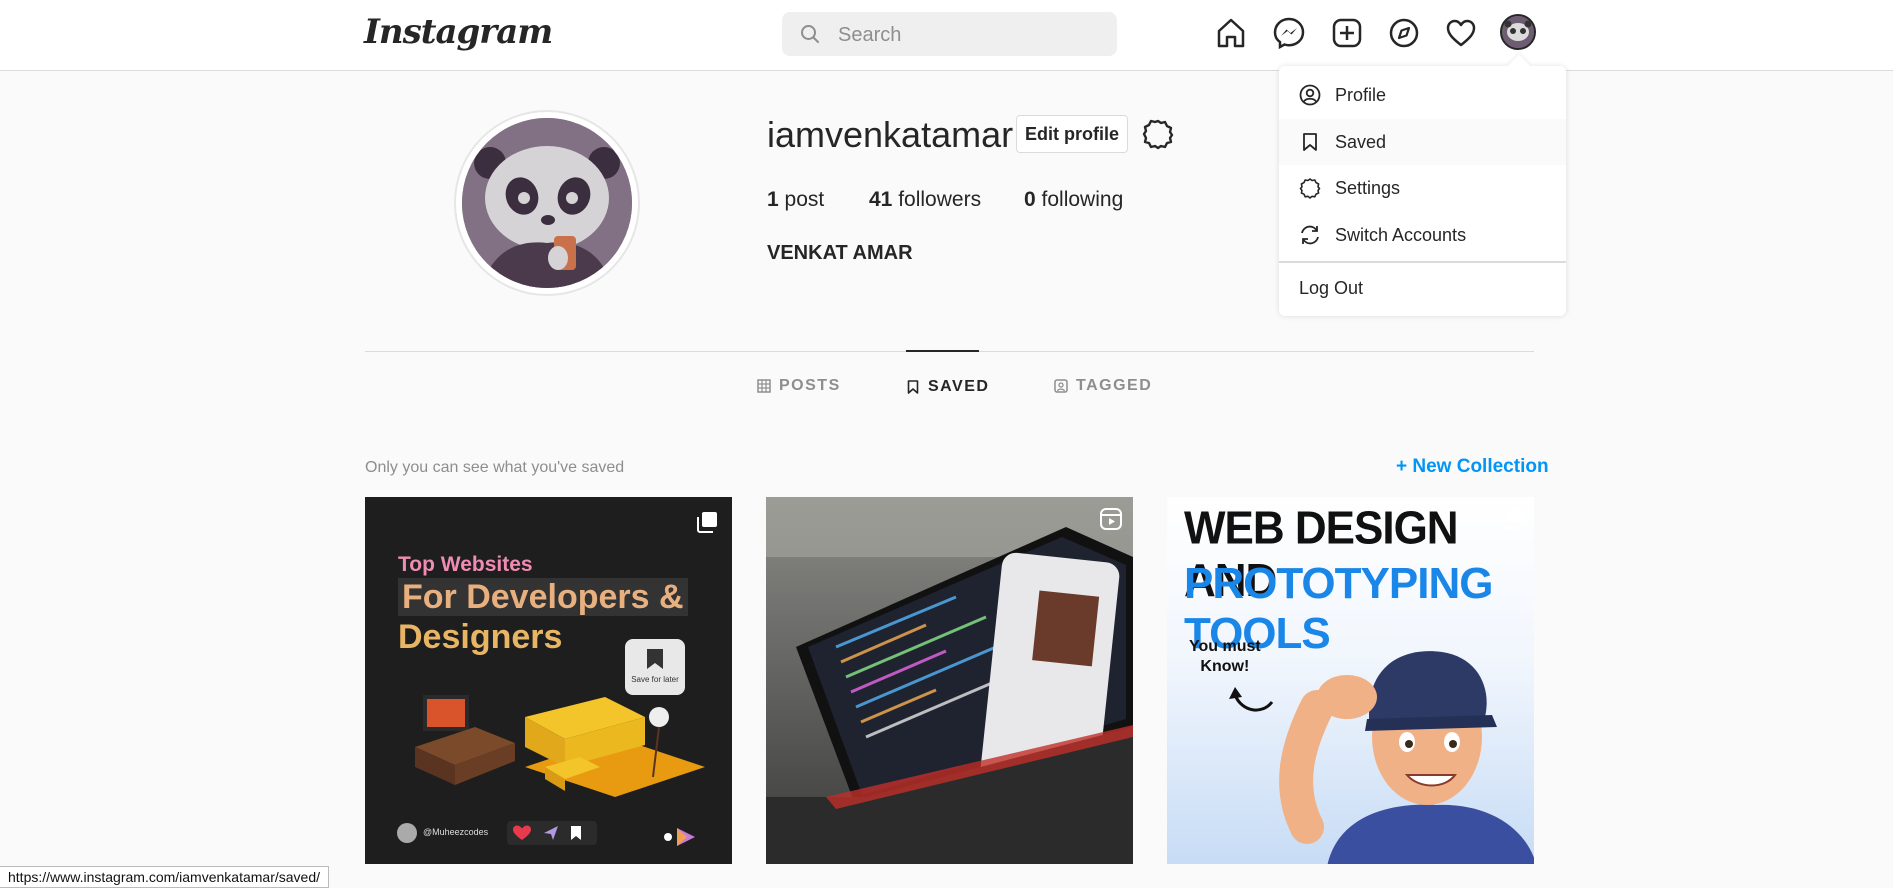 This screenshot has height=888, width=1893. What do you see at coordinates (547, 203) in the screenshot?
I see `profile-picture` at bounding box center [547, 203].